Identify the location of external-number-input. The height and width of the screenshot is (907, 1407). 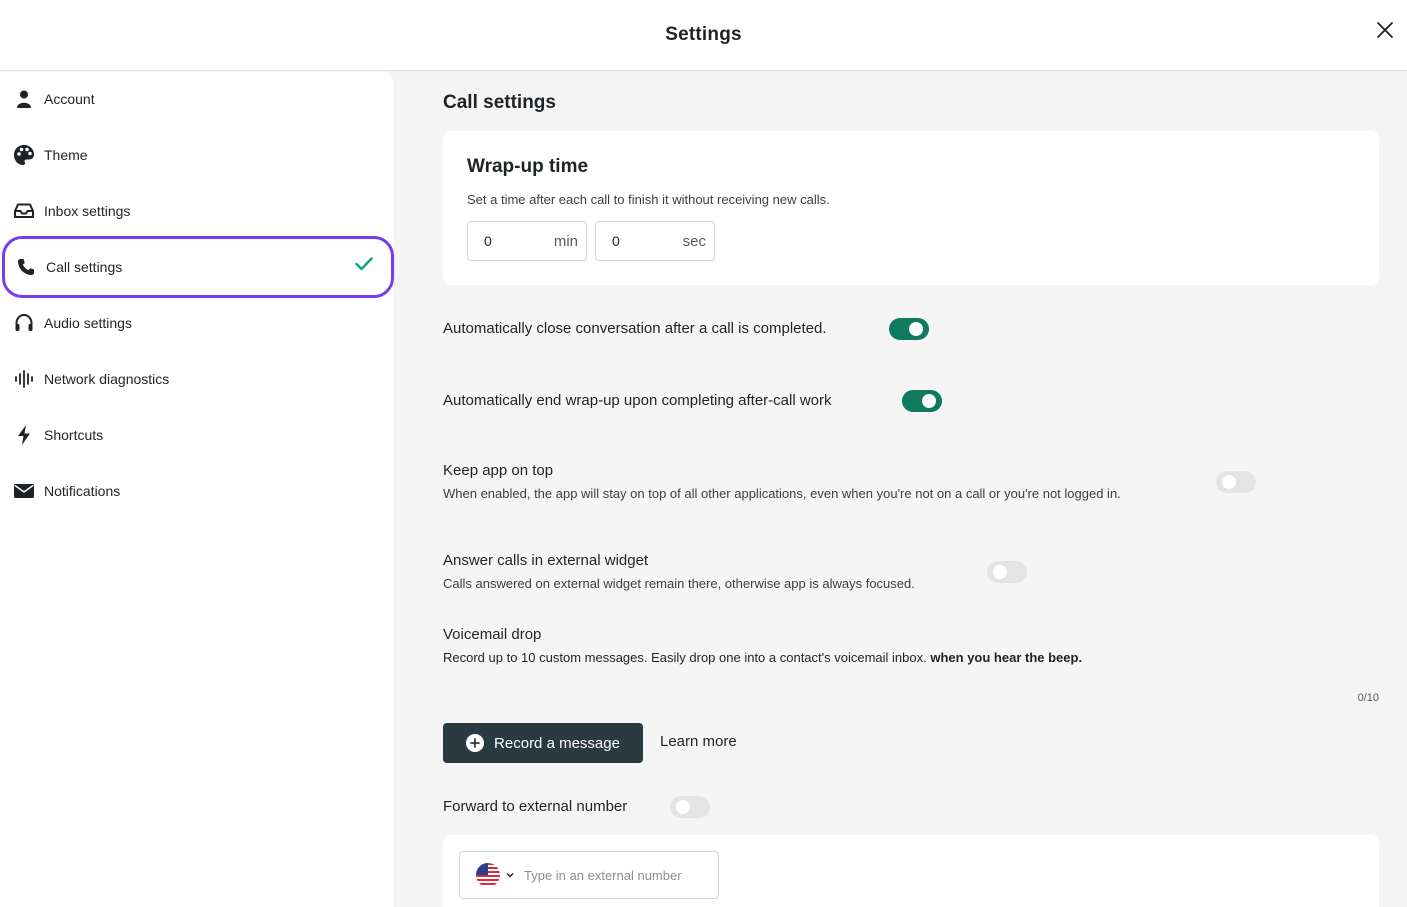
(614, 875).